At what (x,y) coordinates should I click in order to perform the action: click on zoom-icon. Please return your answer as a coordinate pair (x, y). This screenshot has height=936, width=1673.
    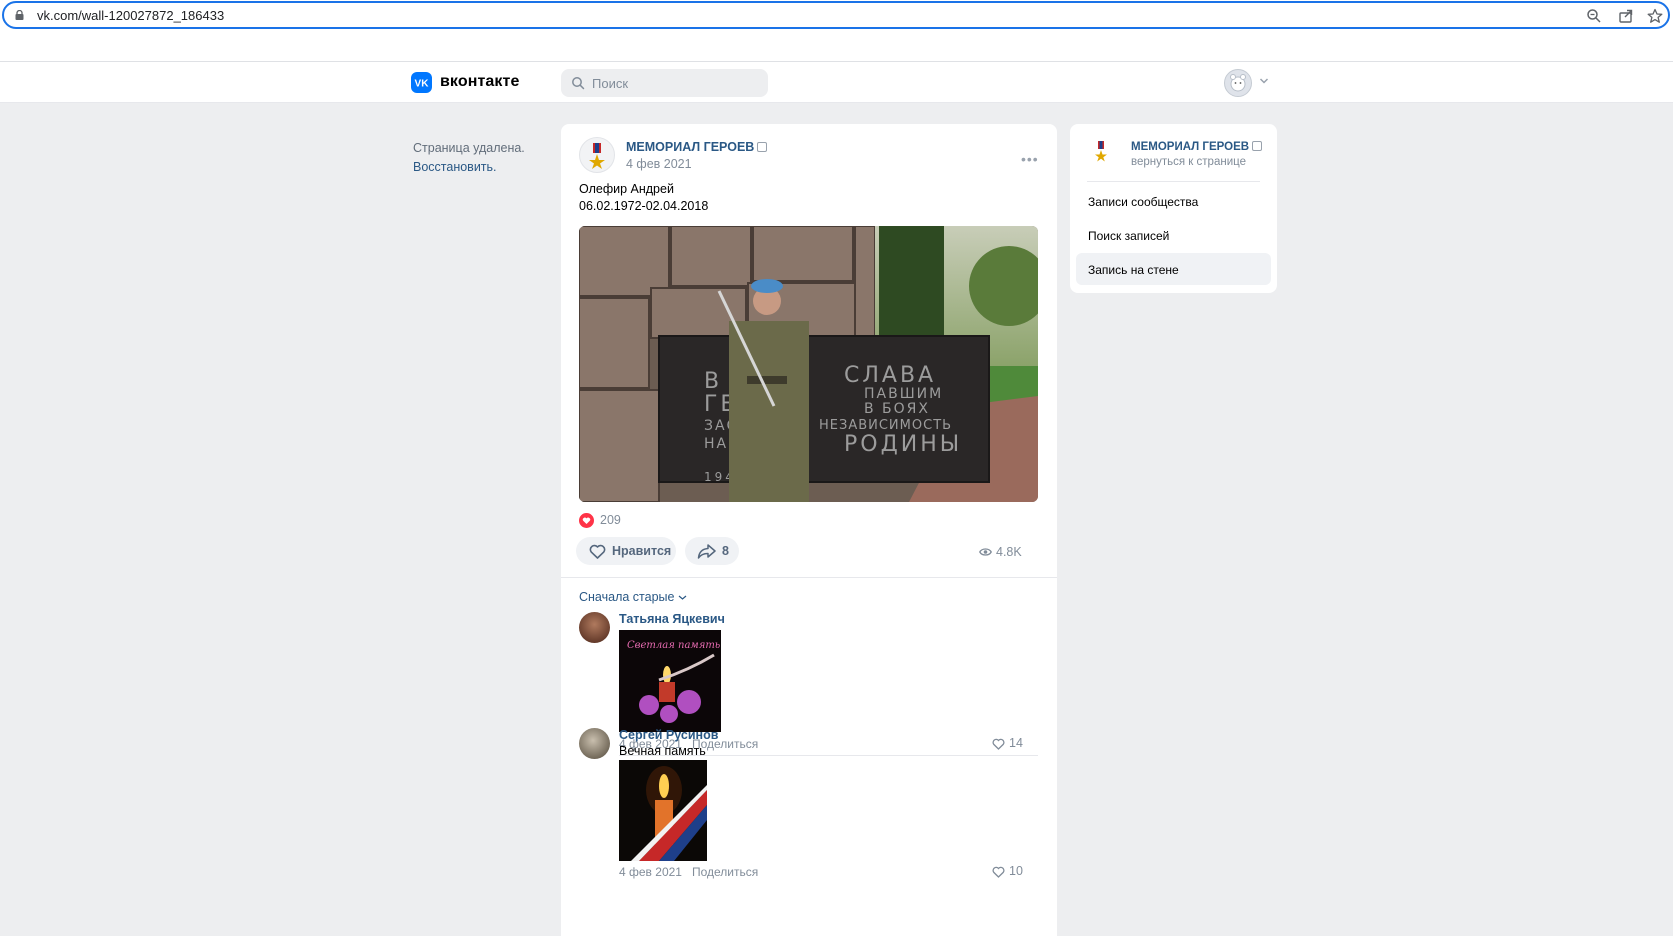
    Looking at the image, I should click on (1594, 16).